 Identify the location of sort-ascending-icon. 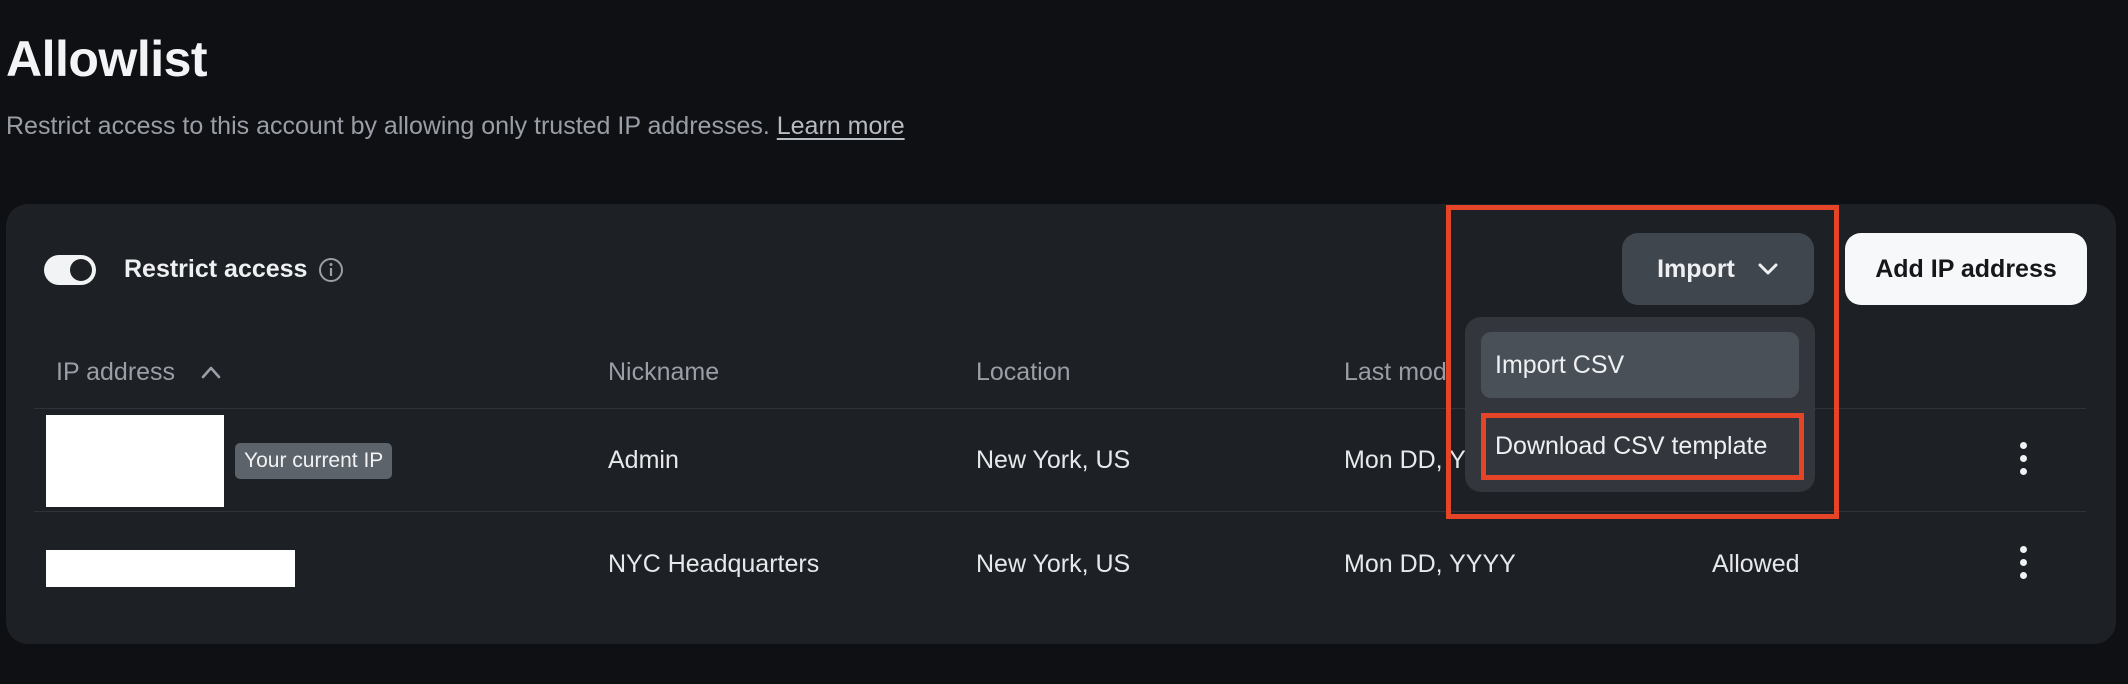
(211, 372).